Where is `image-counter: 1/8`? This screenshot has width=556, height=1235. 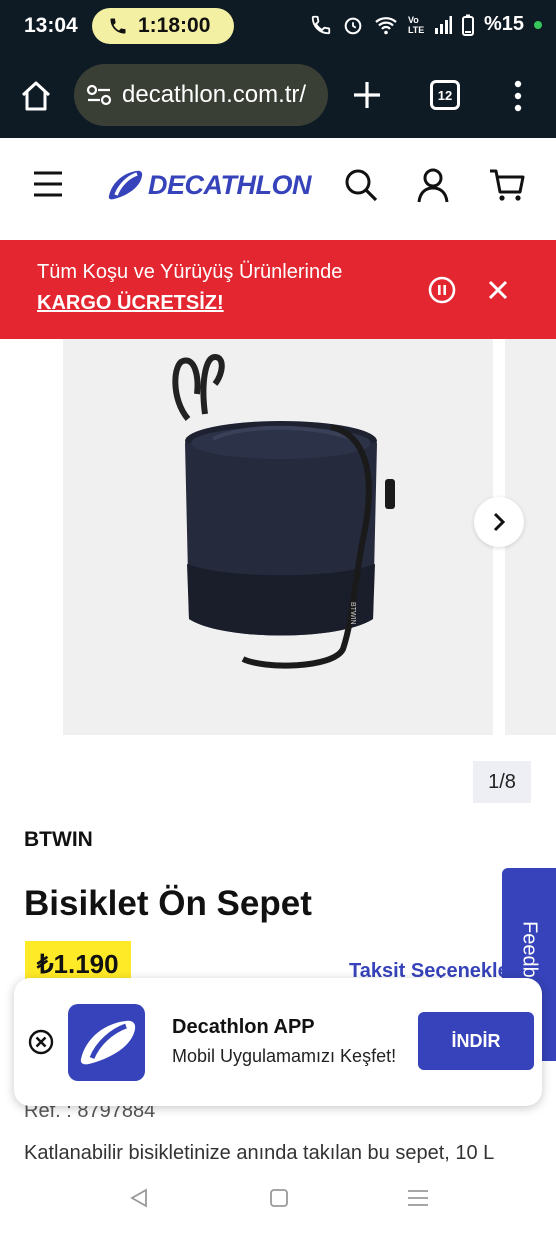 image-counter: 1/8 is located at coordinates (502, 782).